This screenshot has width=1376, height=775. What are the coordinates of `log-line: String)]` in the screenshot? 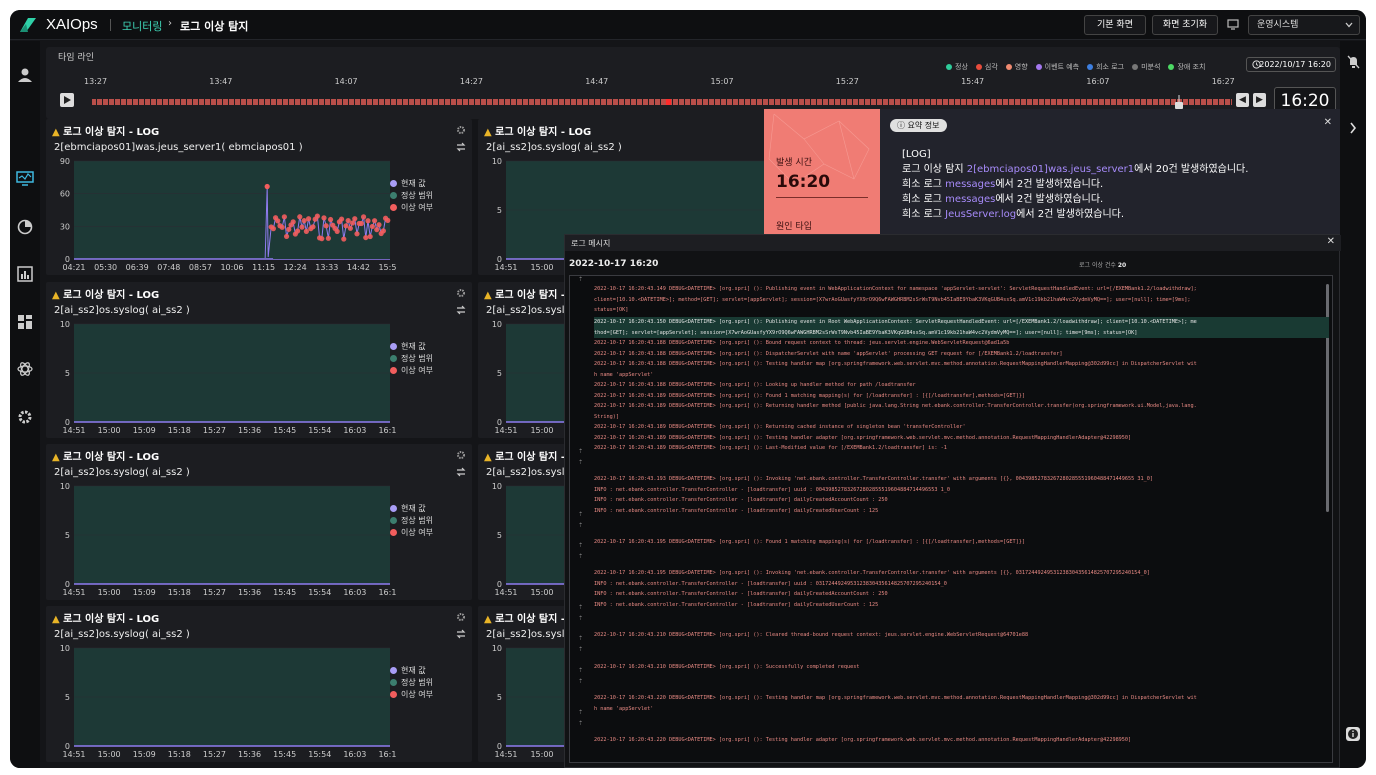 It's located at (961, 417).